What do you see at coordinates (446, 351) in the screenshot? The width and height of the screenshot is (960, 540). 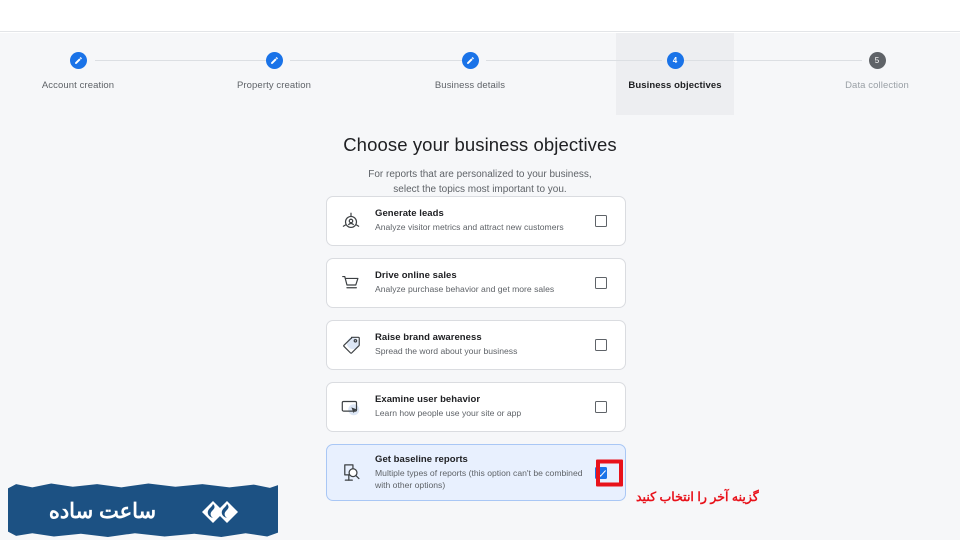 I see `objective-description: Spread the word about your business` at bounding box center [446, 351].